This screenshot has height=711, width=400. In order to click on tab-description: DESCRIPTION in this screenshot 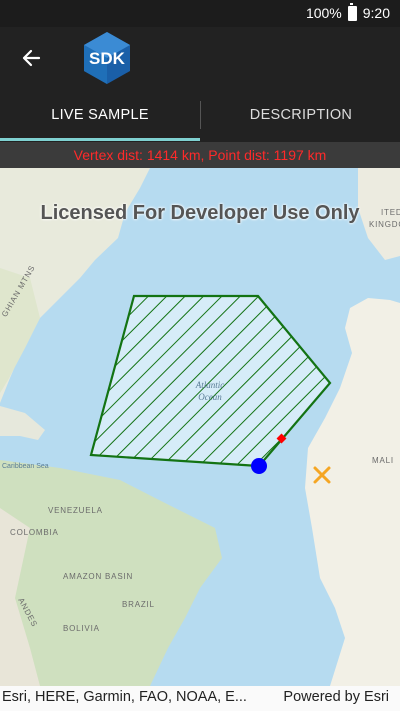, I will do `click(300, 114)`.